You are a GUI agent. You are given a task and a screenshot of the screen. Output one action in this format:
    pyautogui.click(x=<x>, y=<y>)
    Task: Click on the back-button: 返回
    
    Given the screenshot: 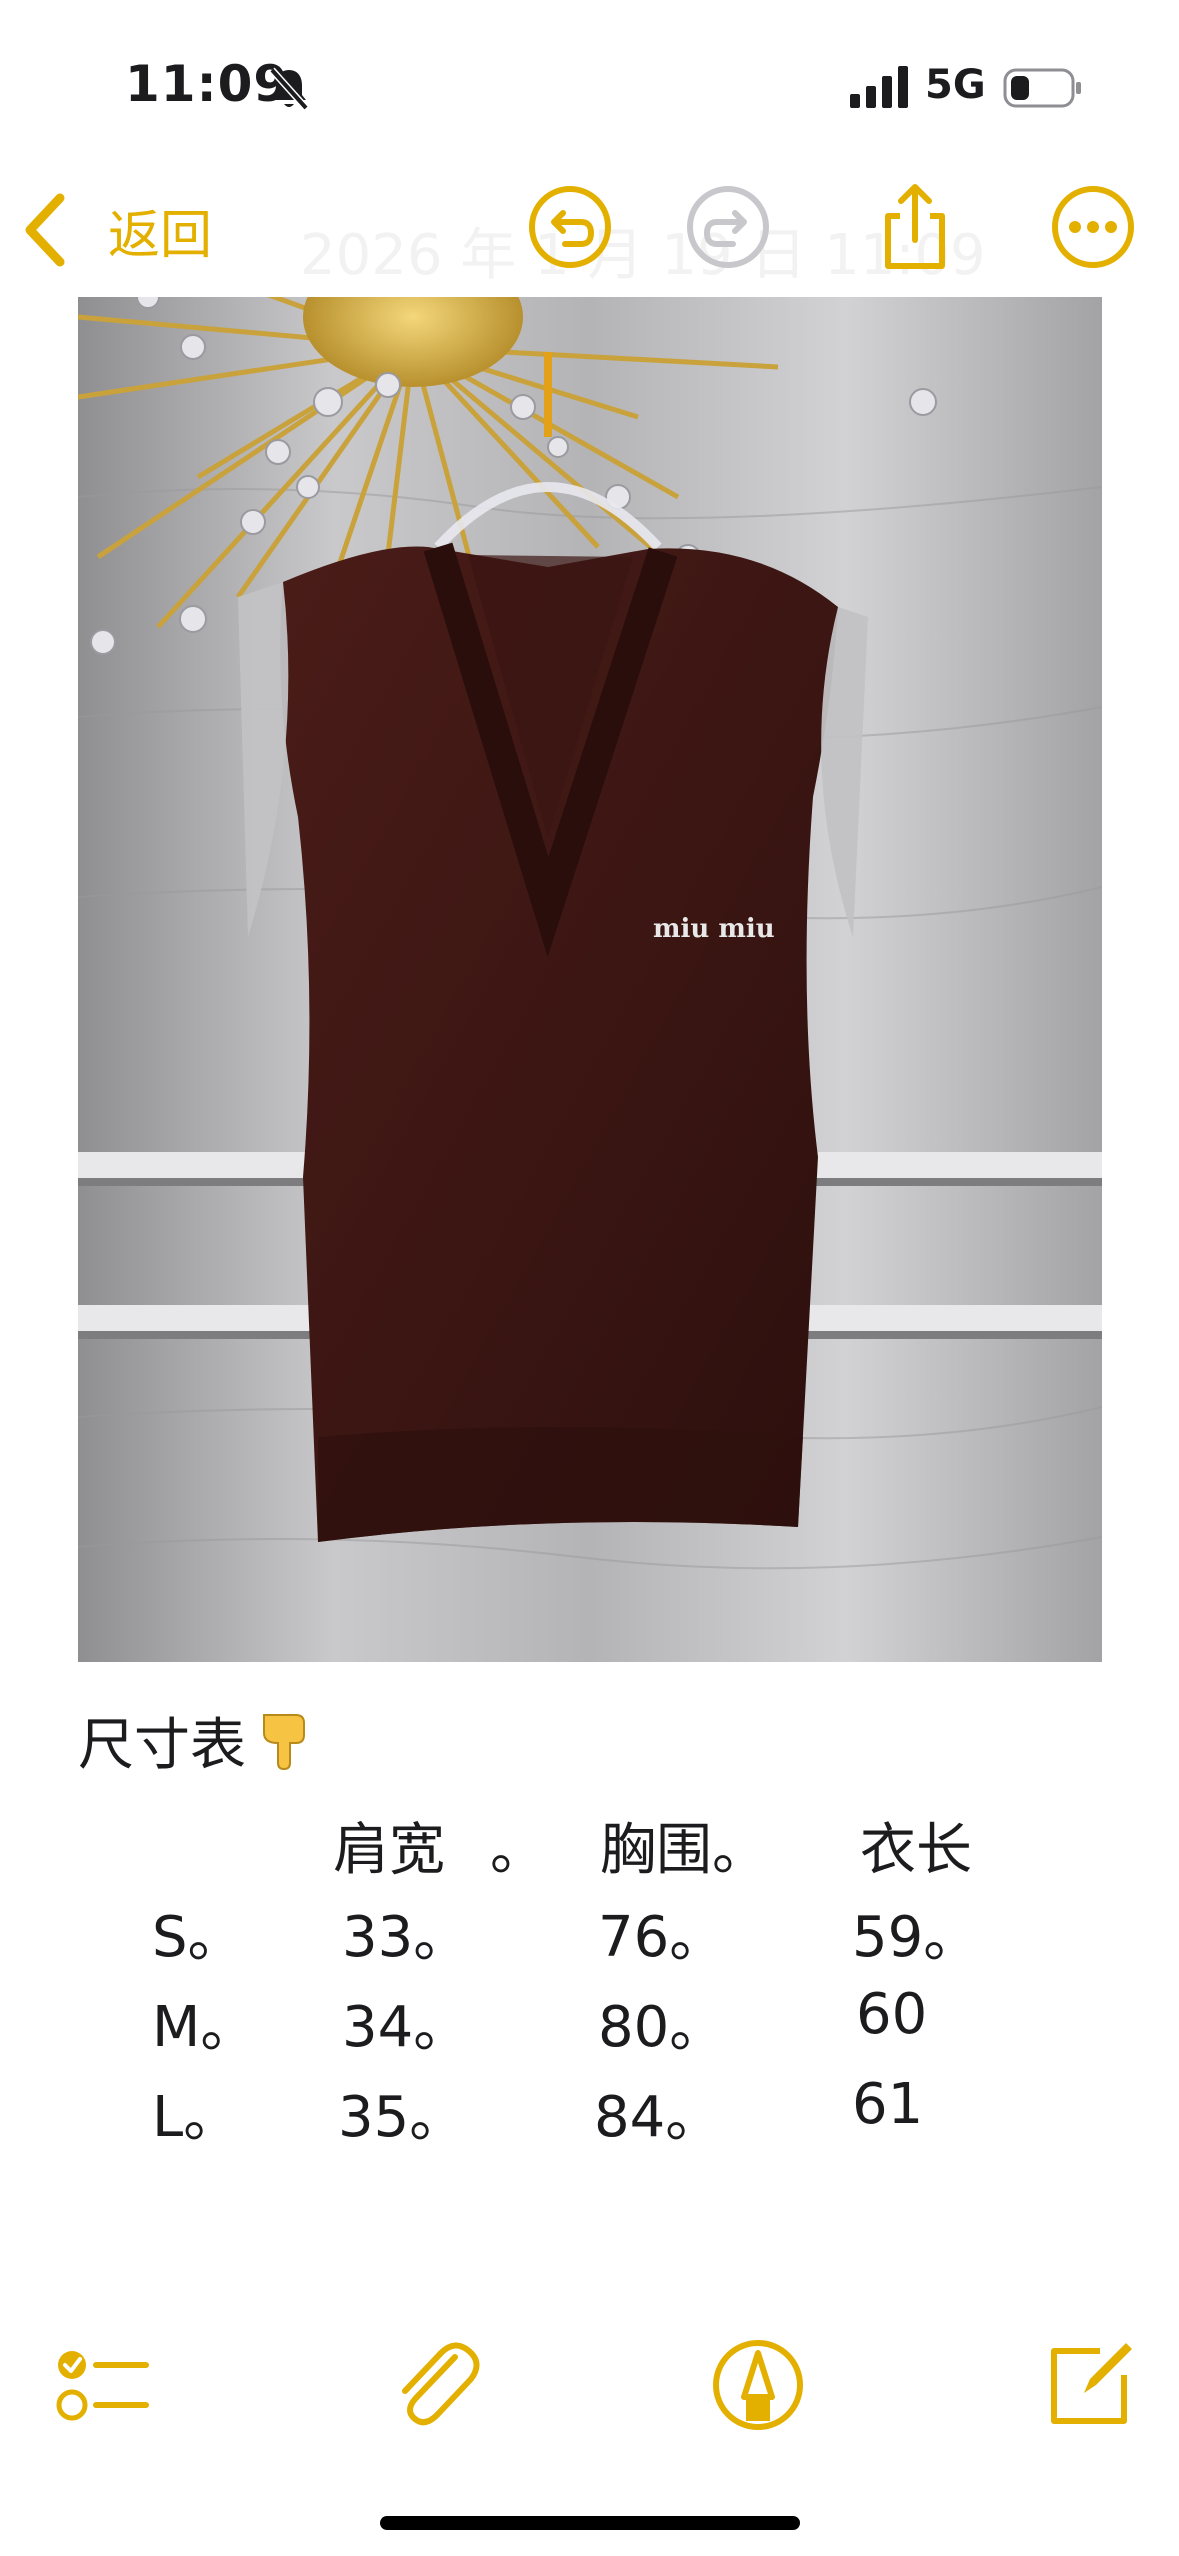 What is the action you would take?
    pyautogui.click(x=116, y=230)
    